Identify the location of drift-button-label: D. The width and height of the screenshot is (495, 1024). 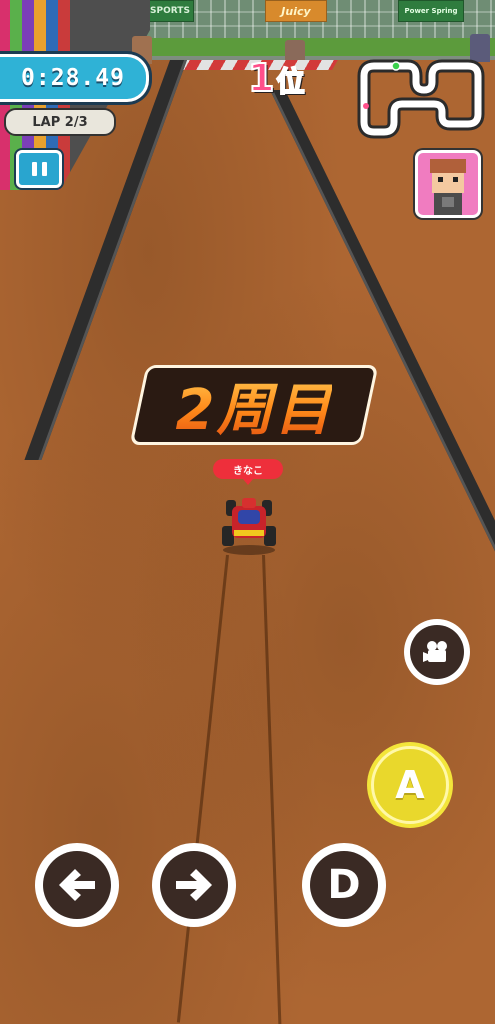
(344, 885).